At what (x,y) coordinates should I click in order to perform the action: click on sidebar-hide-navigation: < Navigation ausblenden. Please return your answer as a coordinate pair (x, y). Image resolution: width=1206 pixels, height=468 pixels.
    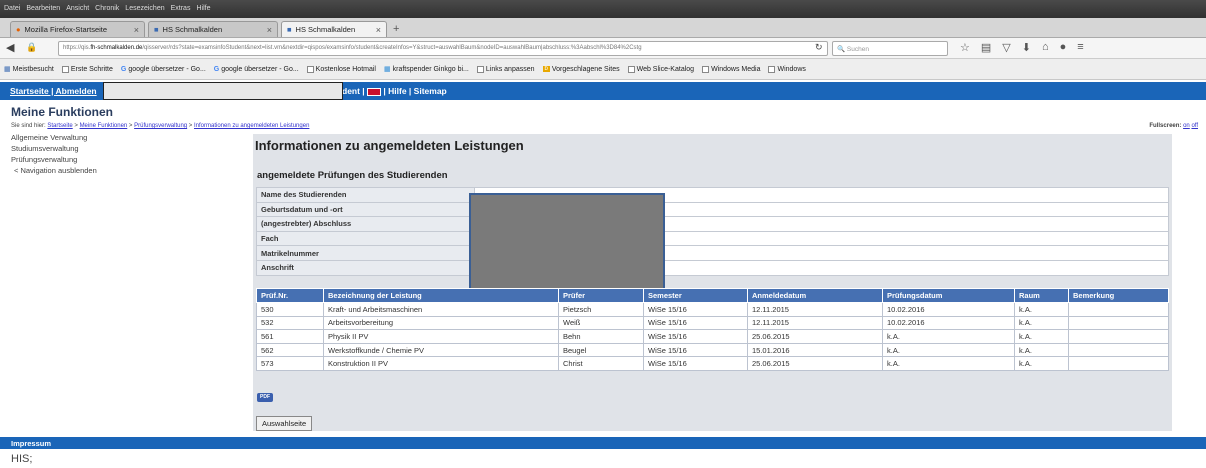
    Looking at the image, I should click on (54, 170).